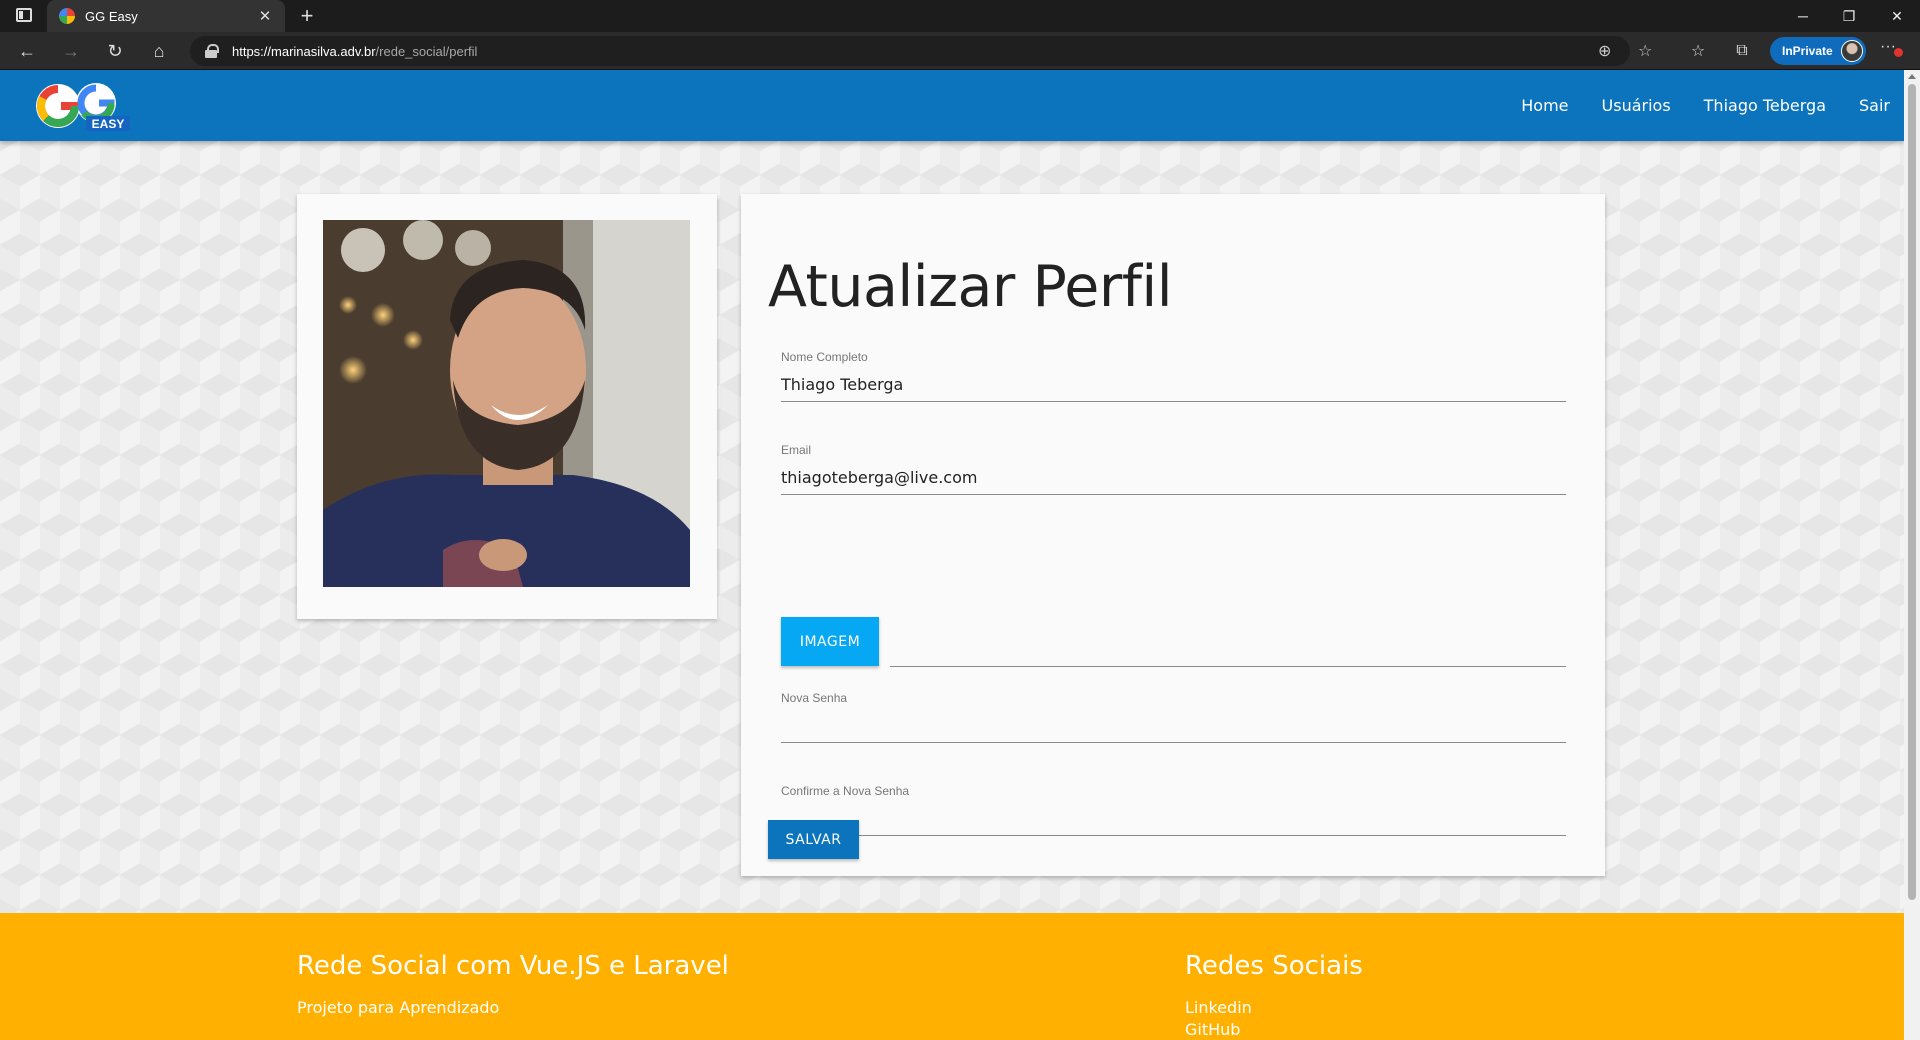 The image size is (1920, 1040). What do you see at coordinates (108, 124) in the screenshot?
I see `logo-tagline: EASY` at bounding box center [108, 124].